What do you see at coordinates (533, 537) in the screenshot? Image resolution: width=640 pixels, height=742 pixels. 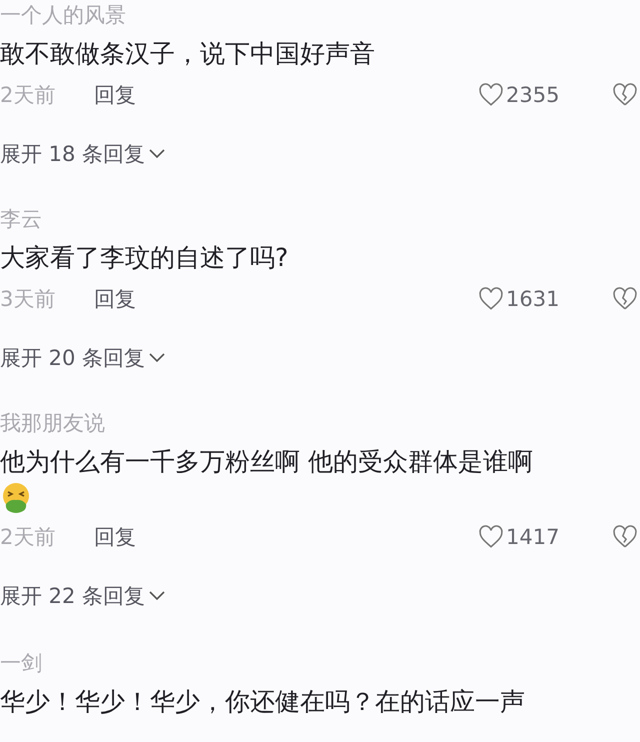 I see `like-count: 1417` at bounding box center [533, 537].